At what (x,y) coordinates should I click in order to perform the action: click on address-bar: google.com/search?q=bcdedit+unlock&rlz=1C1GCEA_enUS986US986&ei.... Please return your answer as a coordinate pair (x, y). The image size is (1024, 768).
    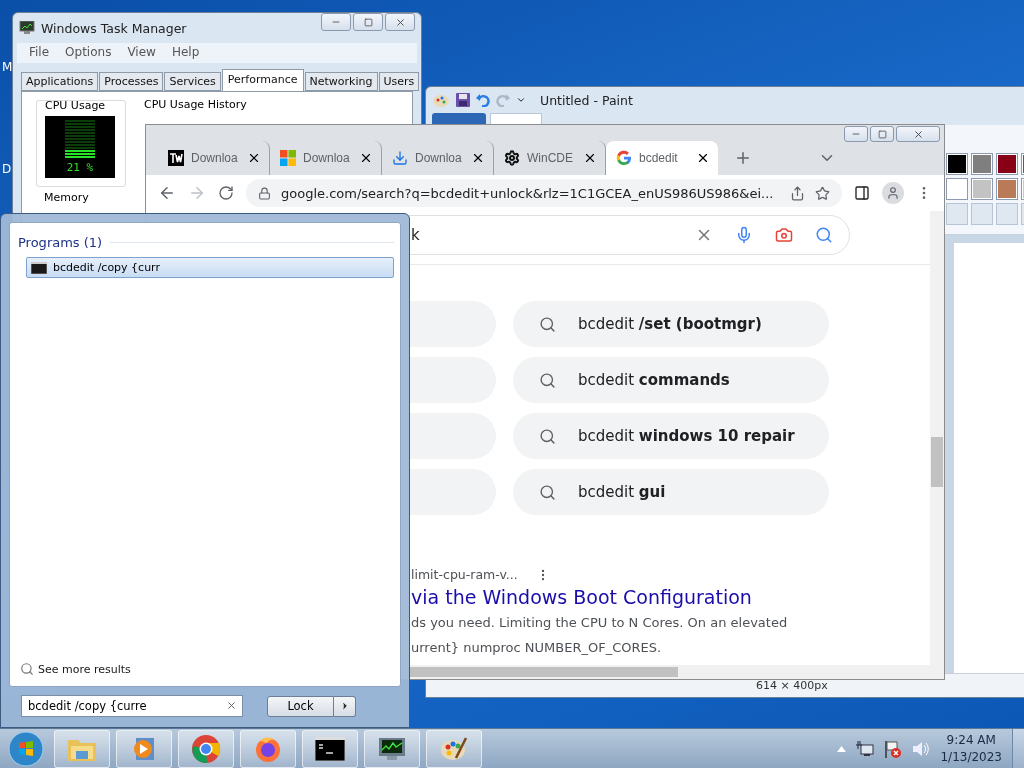
    Looking at the image, I should click on (544, 193).